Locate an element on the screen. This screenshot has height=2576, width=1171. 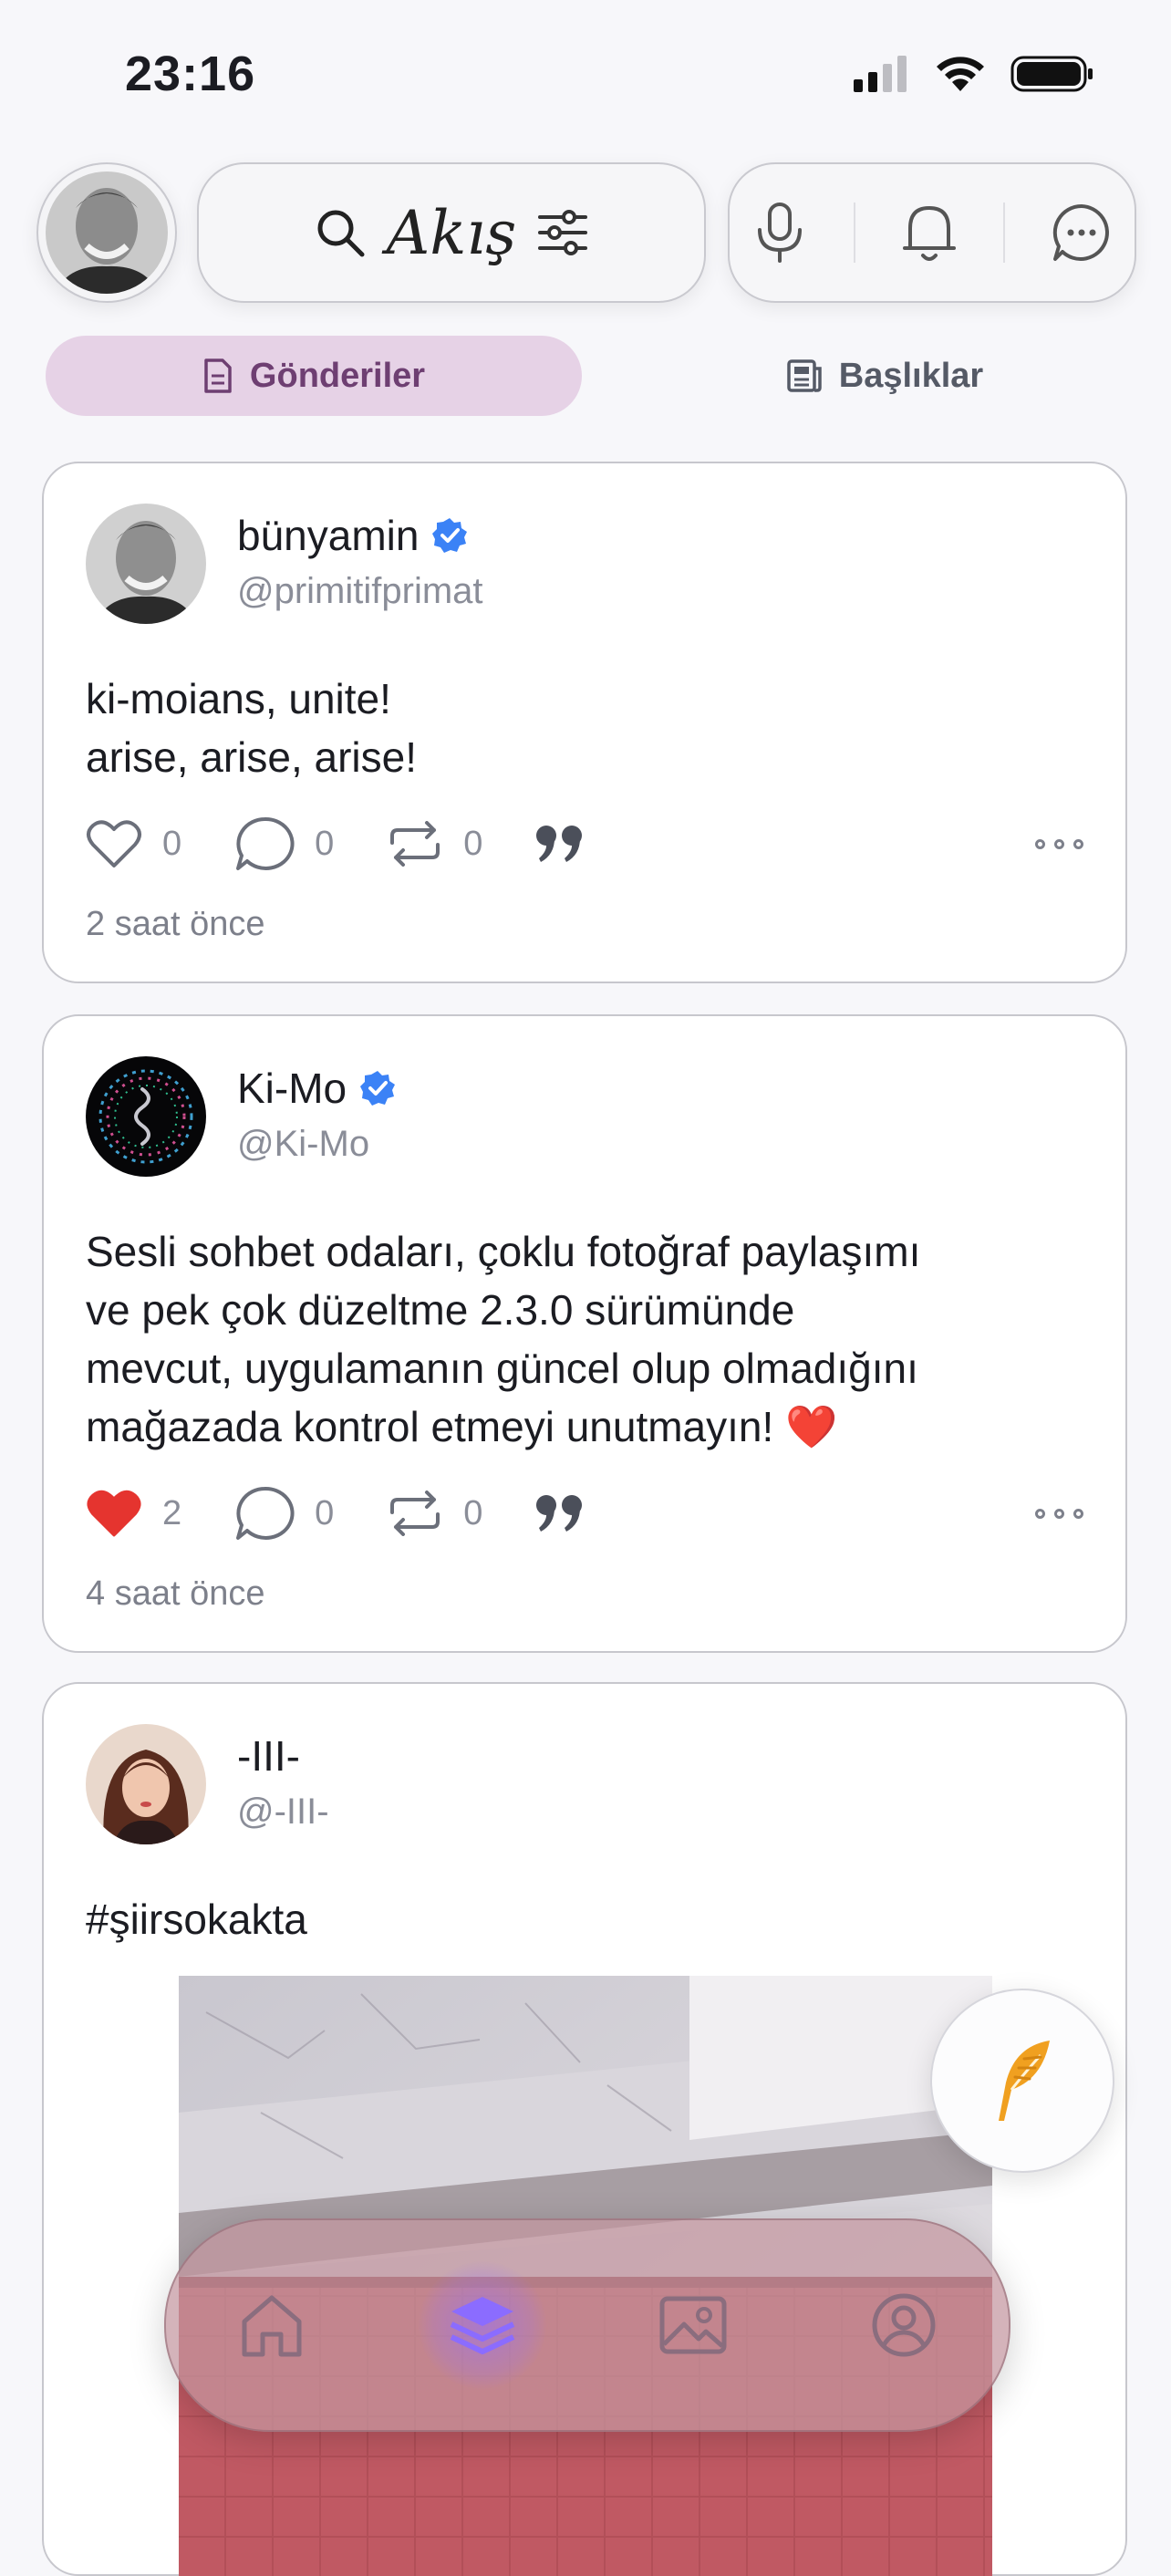
author-handle: @Ki-Mo is located at coordinates (303, 1144).